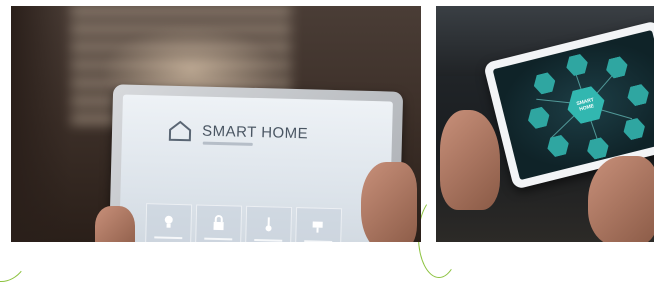 The height and width of the screenshot is (282, 654). I want to click on tile-security, so click(219, 223).